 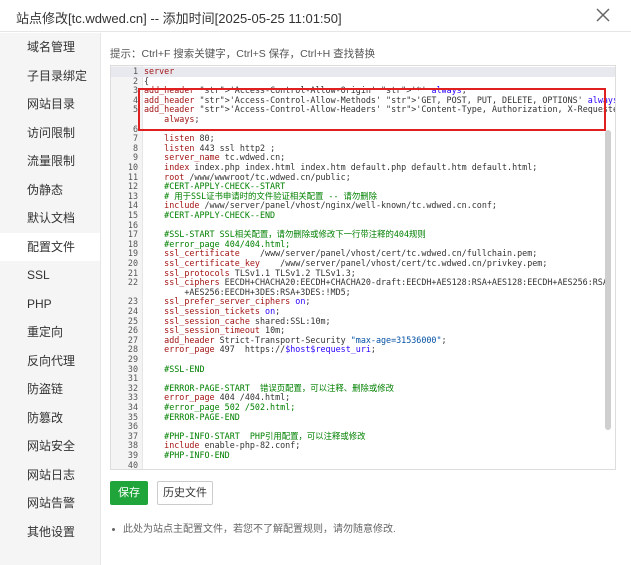 I want to click on config-note-text: 此处为站点主配置文件，若您不了解配置规则，请勿随意修改., so click(x=259, y=529).